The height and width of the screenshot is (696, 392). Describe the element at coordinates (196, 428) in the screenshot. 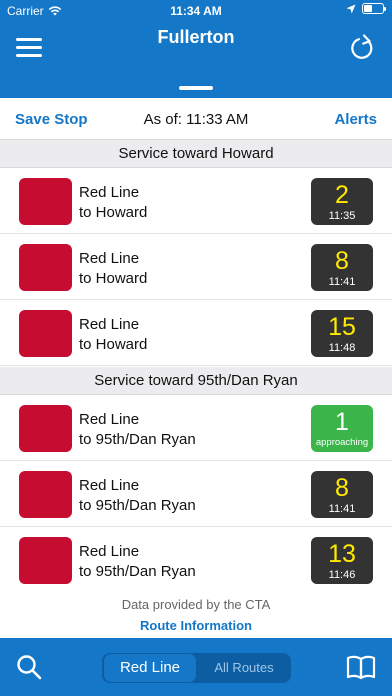

I see `arrival-row: Red Line to 95th/Dan Ryan 1 approaching` at that location.